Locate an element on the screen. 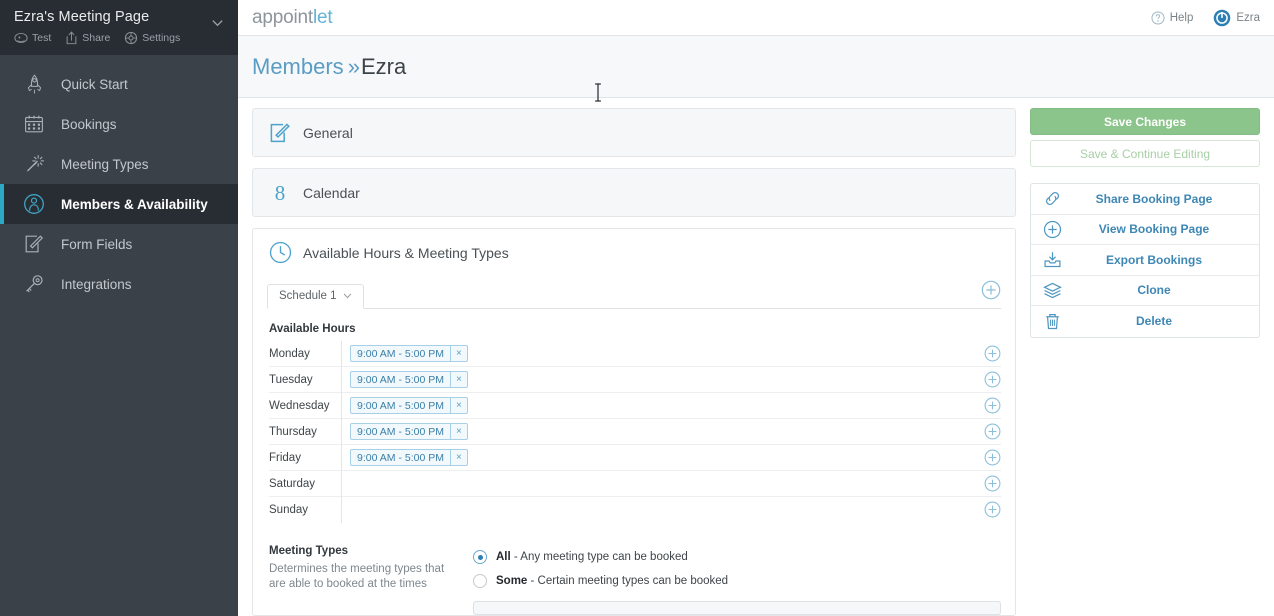 This screenshot has height=616, width=1274. breadcrumb-bar: Members »Ezra is located at coordinates (756, 69).